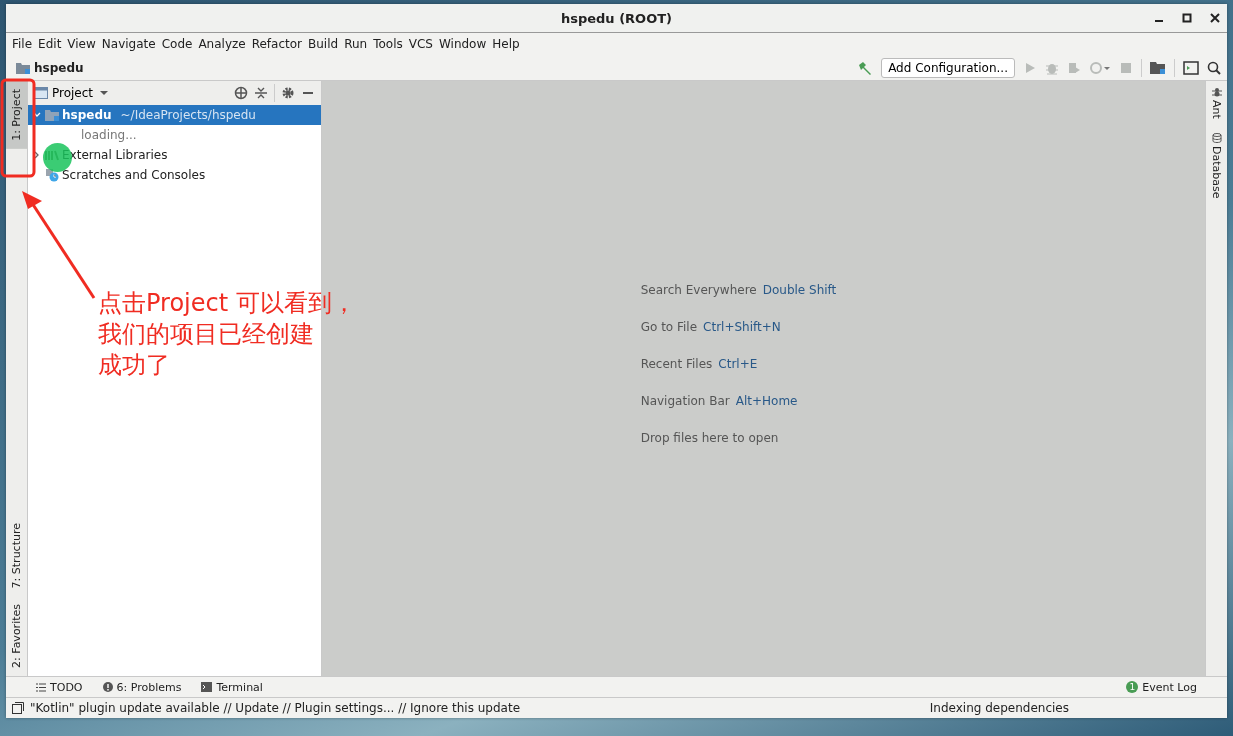 The image size is (1233, 736). What do you see at coordinates (742, 326) in the screenshot?
I see `shortcut-text: Ctrl+Shift+N` at bounding box center [742, 326].